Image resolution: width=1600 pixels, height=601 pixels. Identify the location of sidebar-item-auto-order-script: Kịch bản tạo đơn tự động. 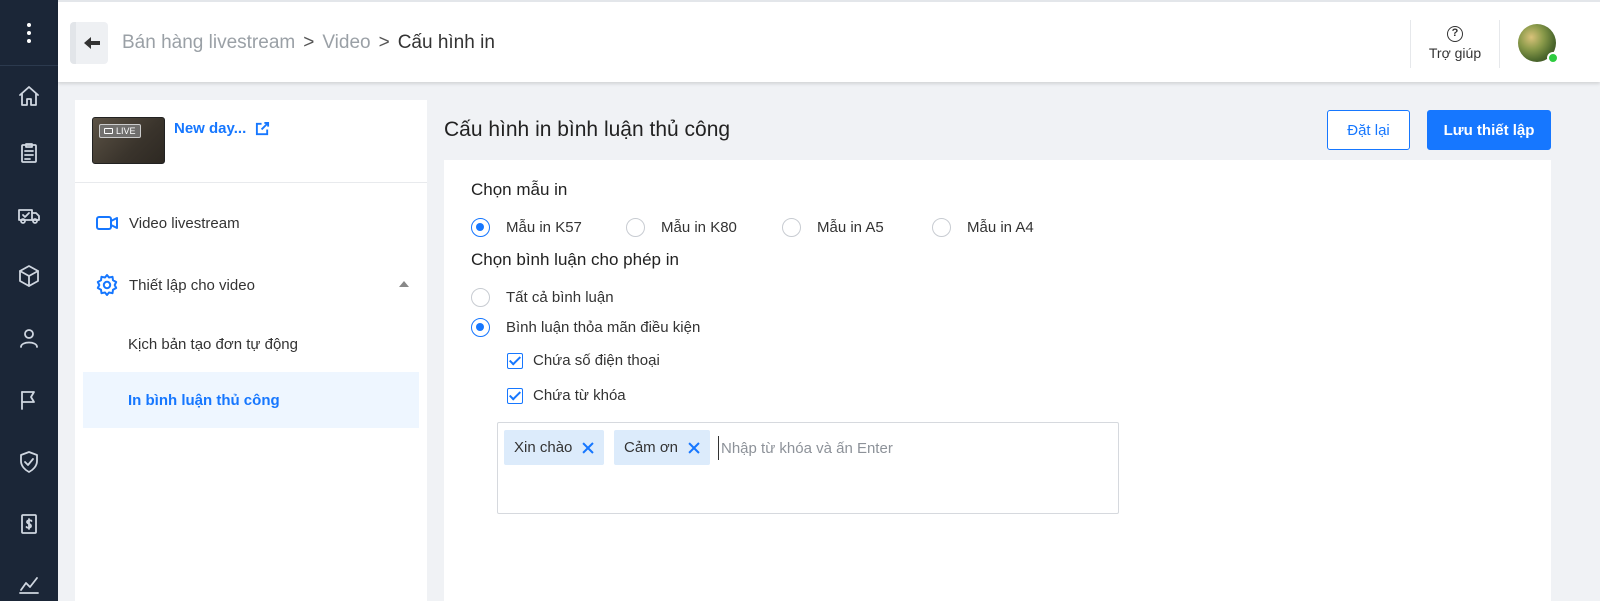
(251, 344).